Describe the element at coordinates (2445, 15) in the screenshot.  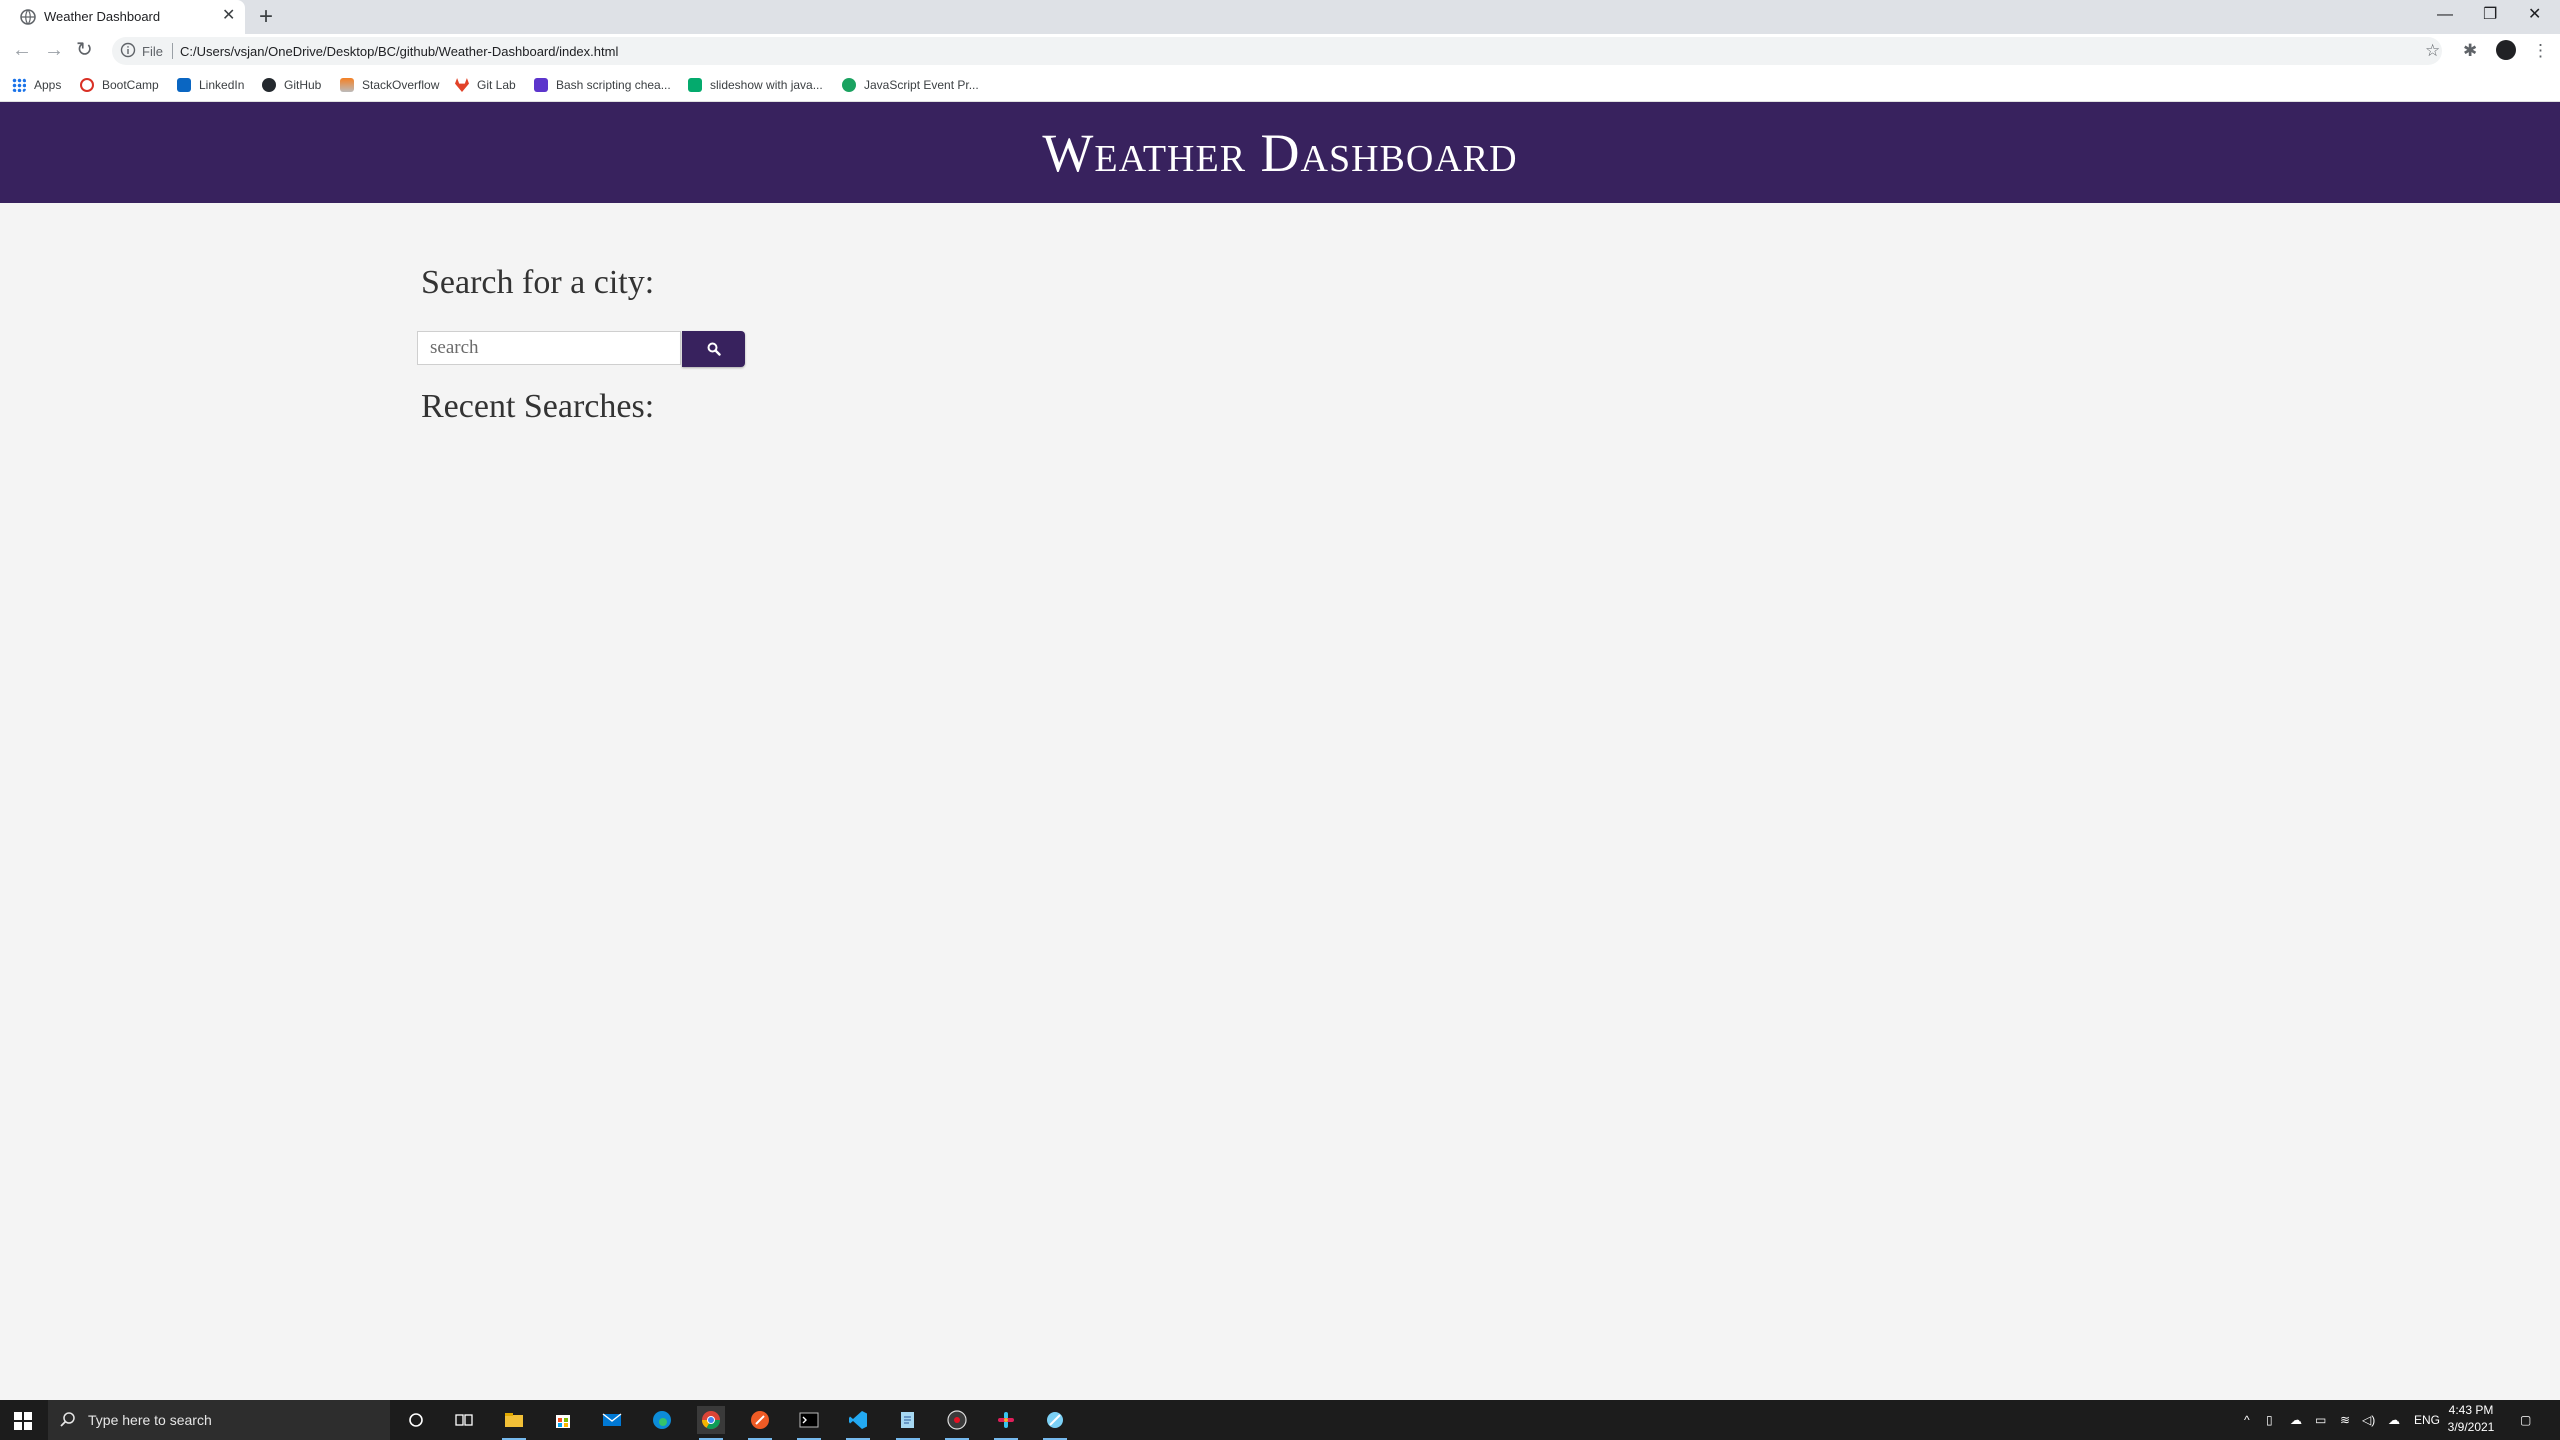
I see `minimize-icon: —` at that location.